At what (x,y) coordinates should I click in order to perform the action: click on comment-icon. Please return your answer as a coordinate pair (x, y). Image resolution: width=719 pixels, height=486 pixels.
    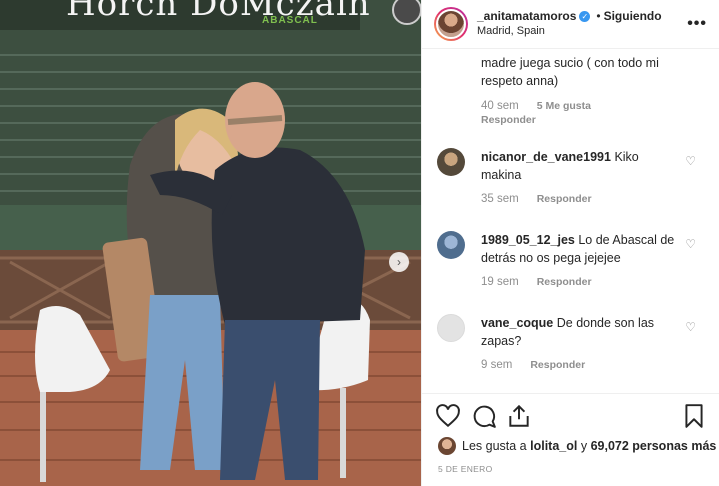
    Looking at the image, I should click on (484, 416).